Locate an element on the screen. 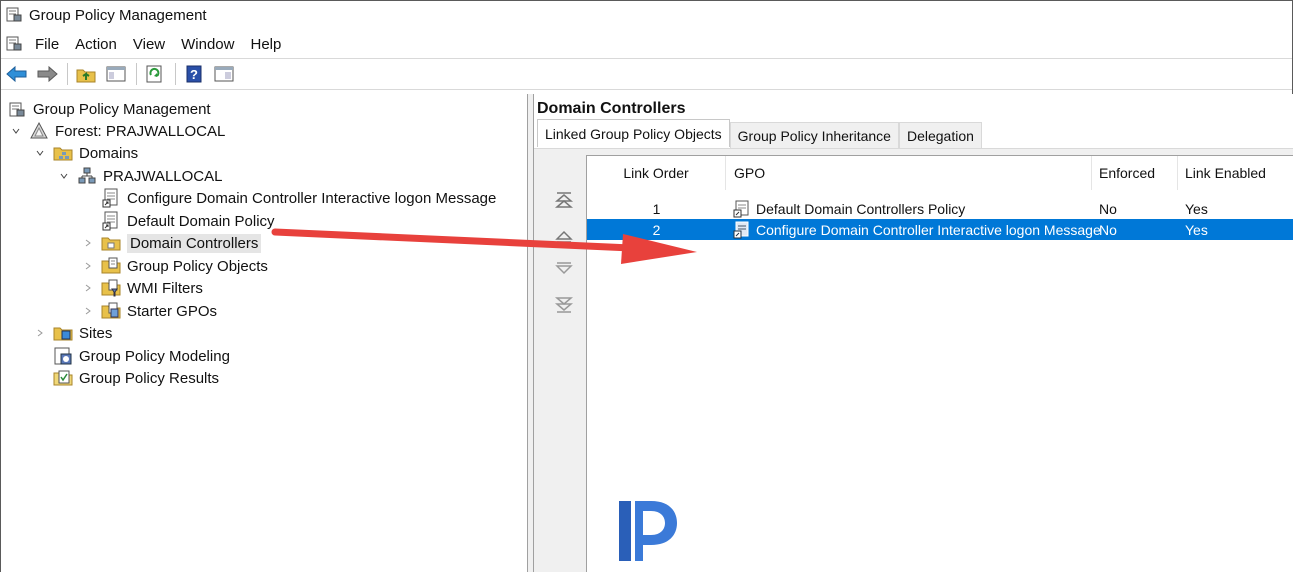 The image size is (1293, 572). help-icon: ? is located at coordinates (194, 74).